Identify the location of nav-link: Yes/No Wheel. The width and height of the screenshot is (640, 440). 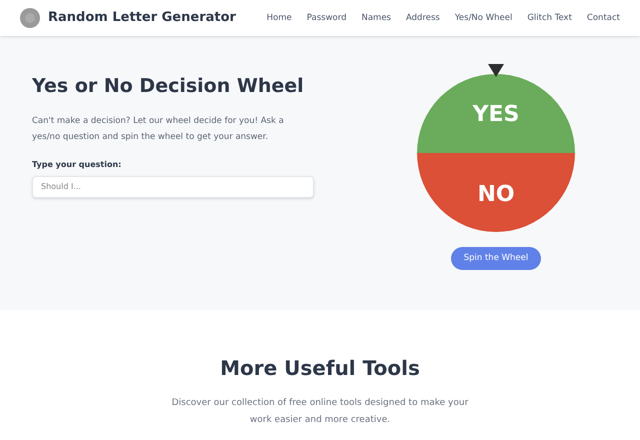
(483, 18).